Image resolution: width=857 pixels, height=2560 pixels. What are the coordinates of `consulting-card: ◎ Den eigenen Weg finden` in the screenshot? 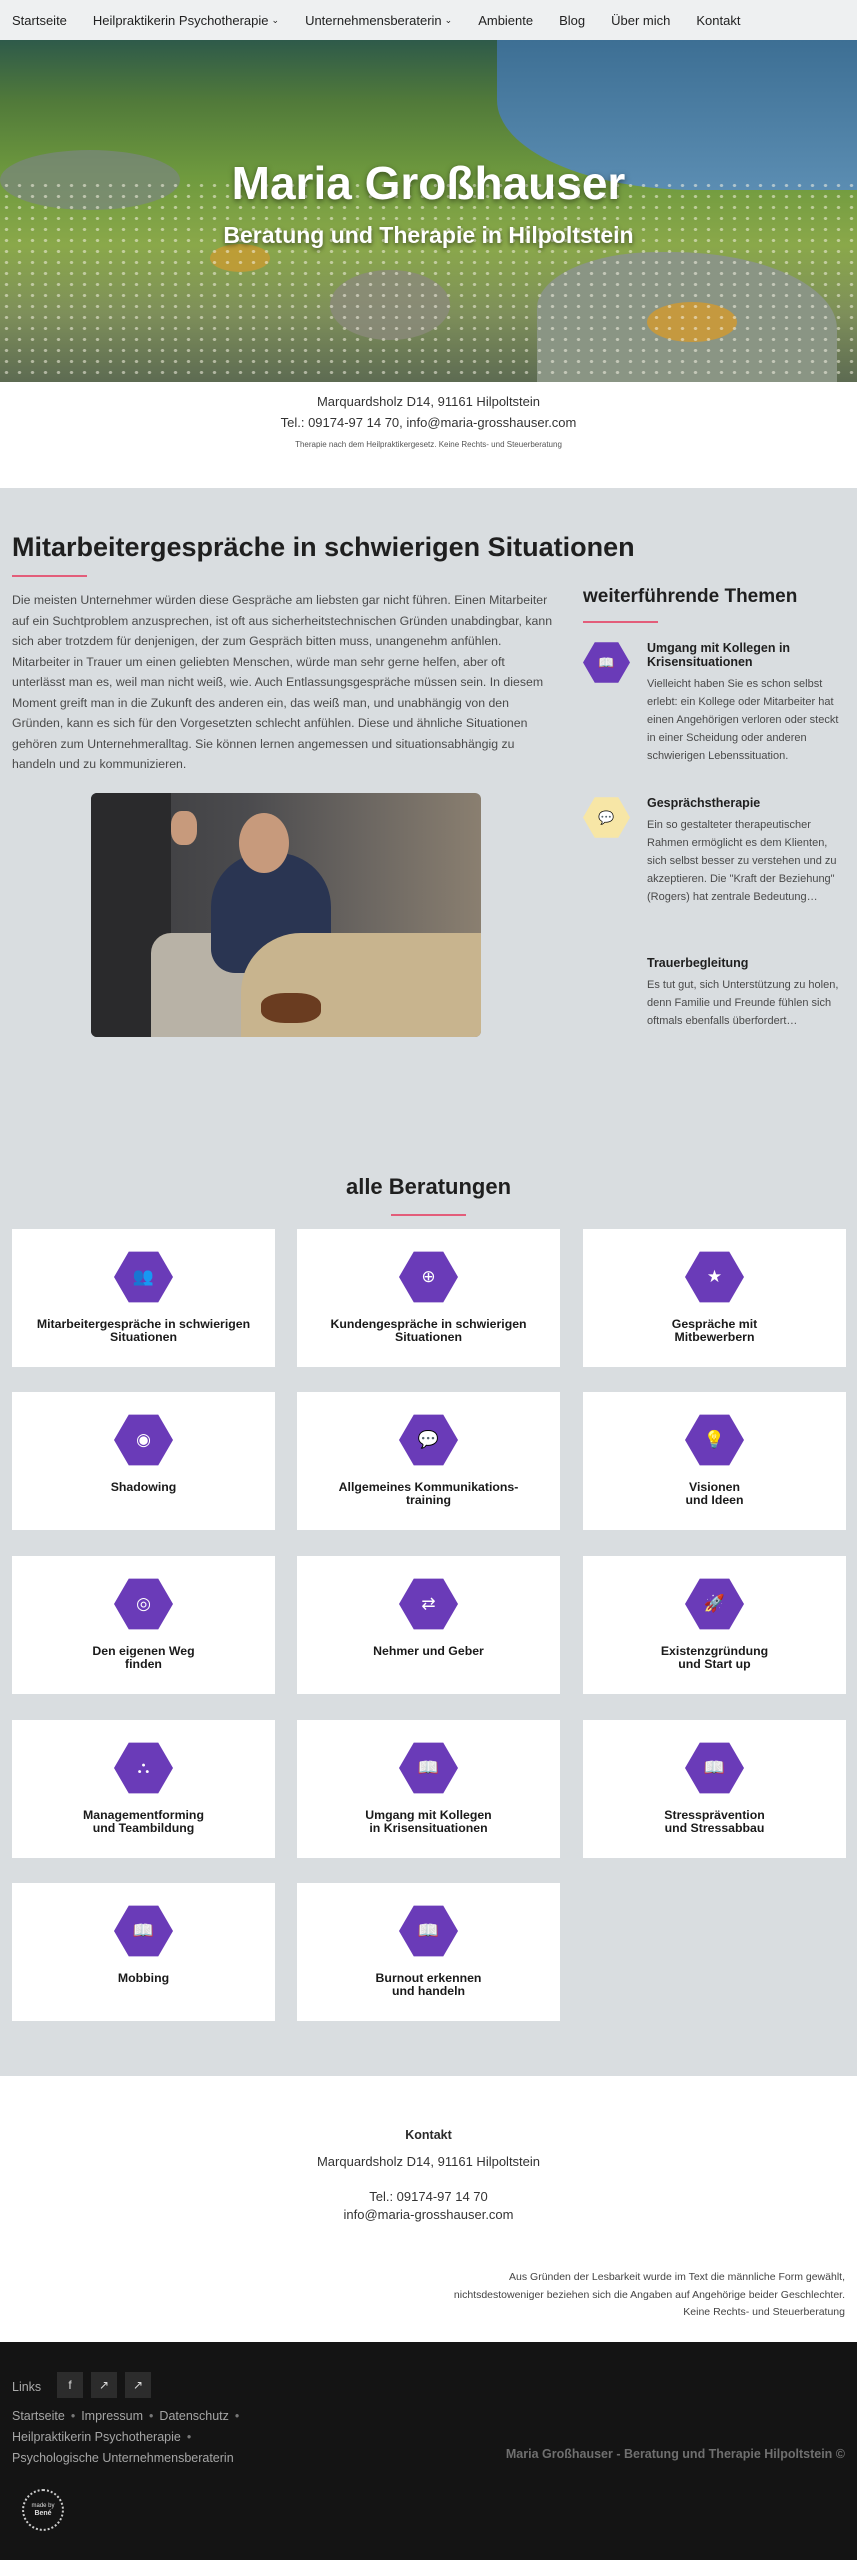 It's located at (143, 1625).